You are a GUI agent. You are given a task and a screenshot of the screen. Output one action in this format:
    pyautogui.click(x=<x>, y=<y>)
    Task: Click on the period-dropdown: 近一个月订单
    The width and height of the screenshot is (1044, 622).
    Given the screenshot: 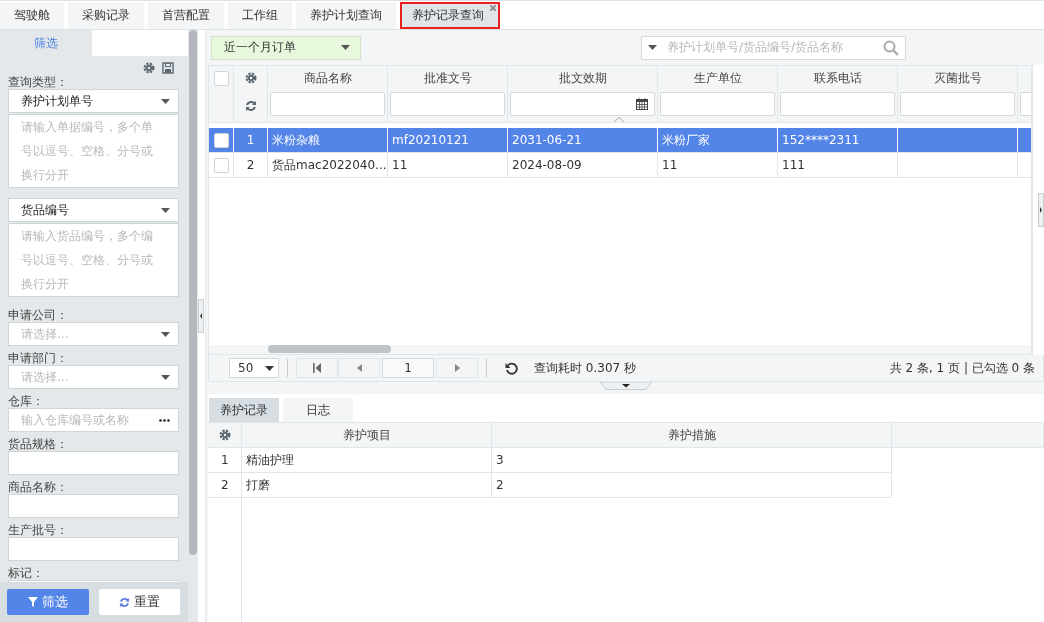 What is the action you would take?
    pyautogui.click(x=286, y=47)
    